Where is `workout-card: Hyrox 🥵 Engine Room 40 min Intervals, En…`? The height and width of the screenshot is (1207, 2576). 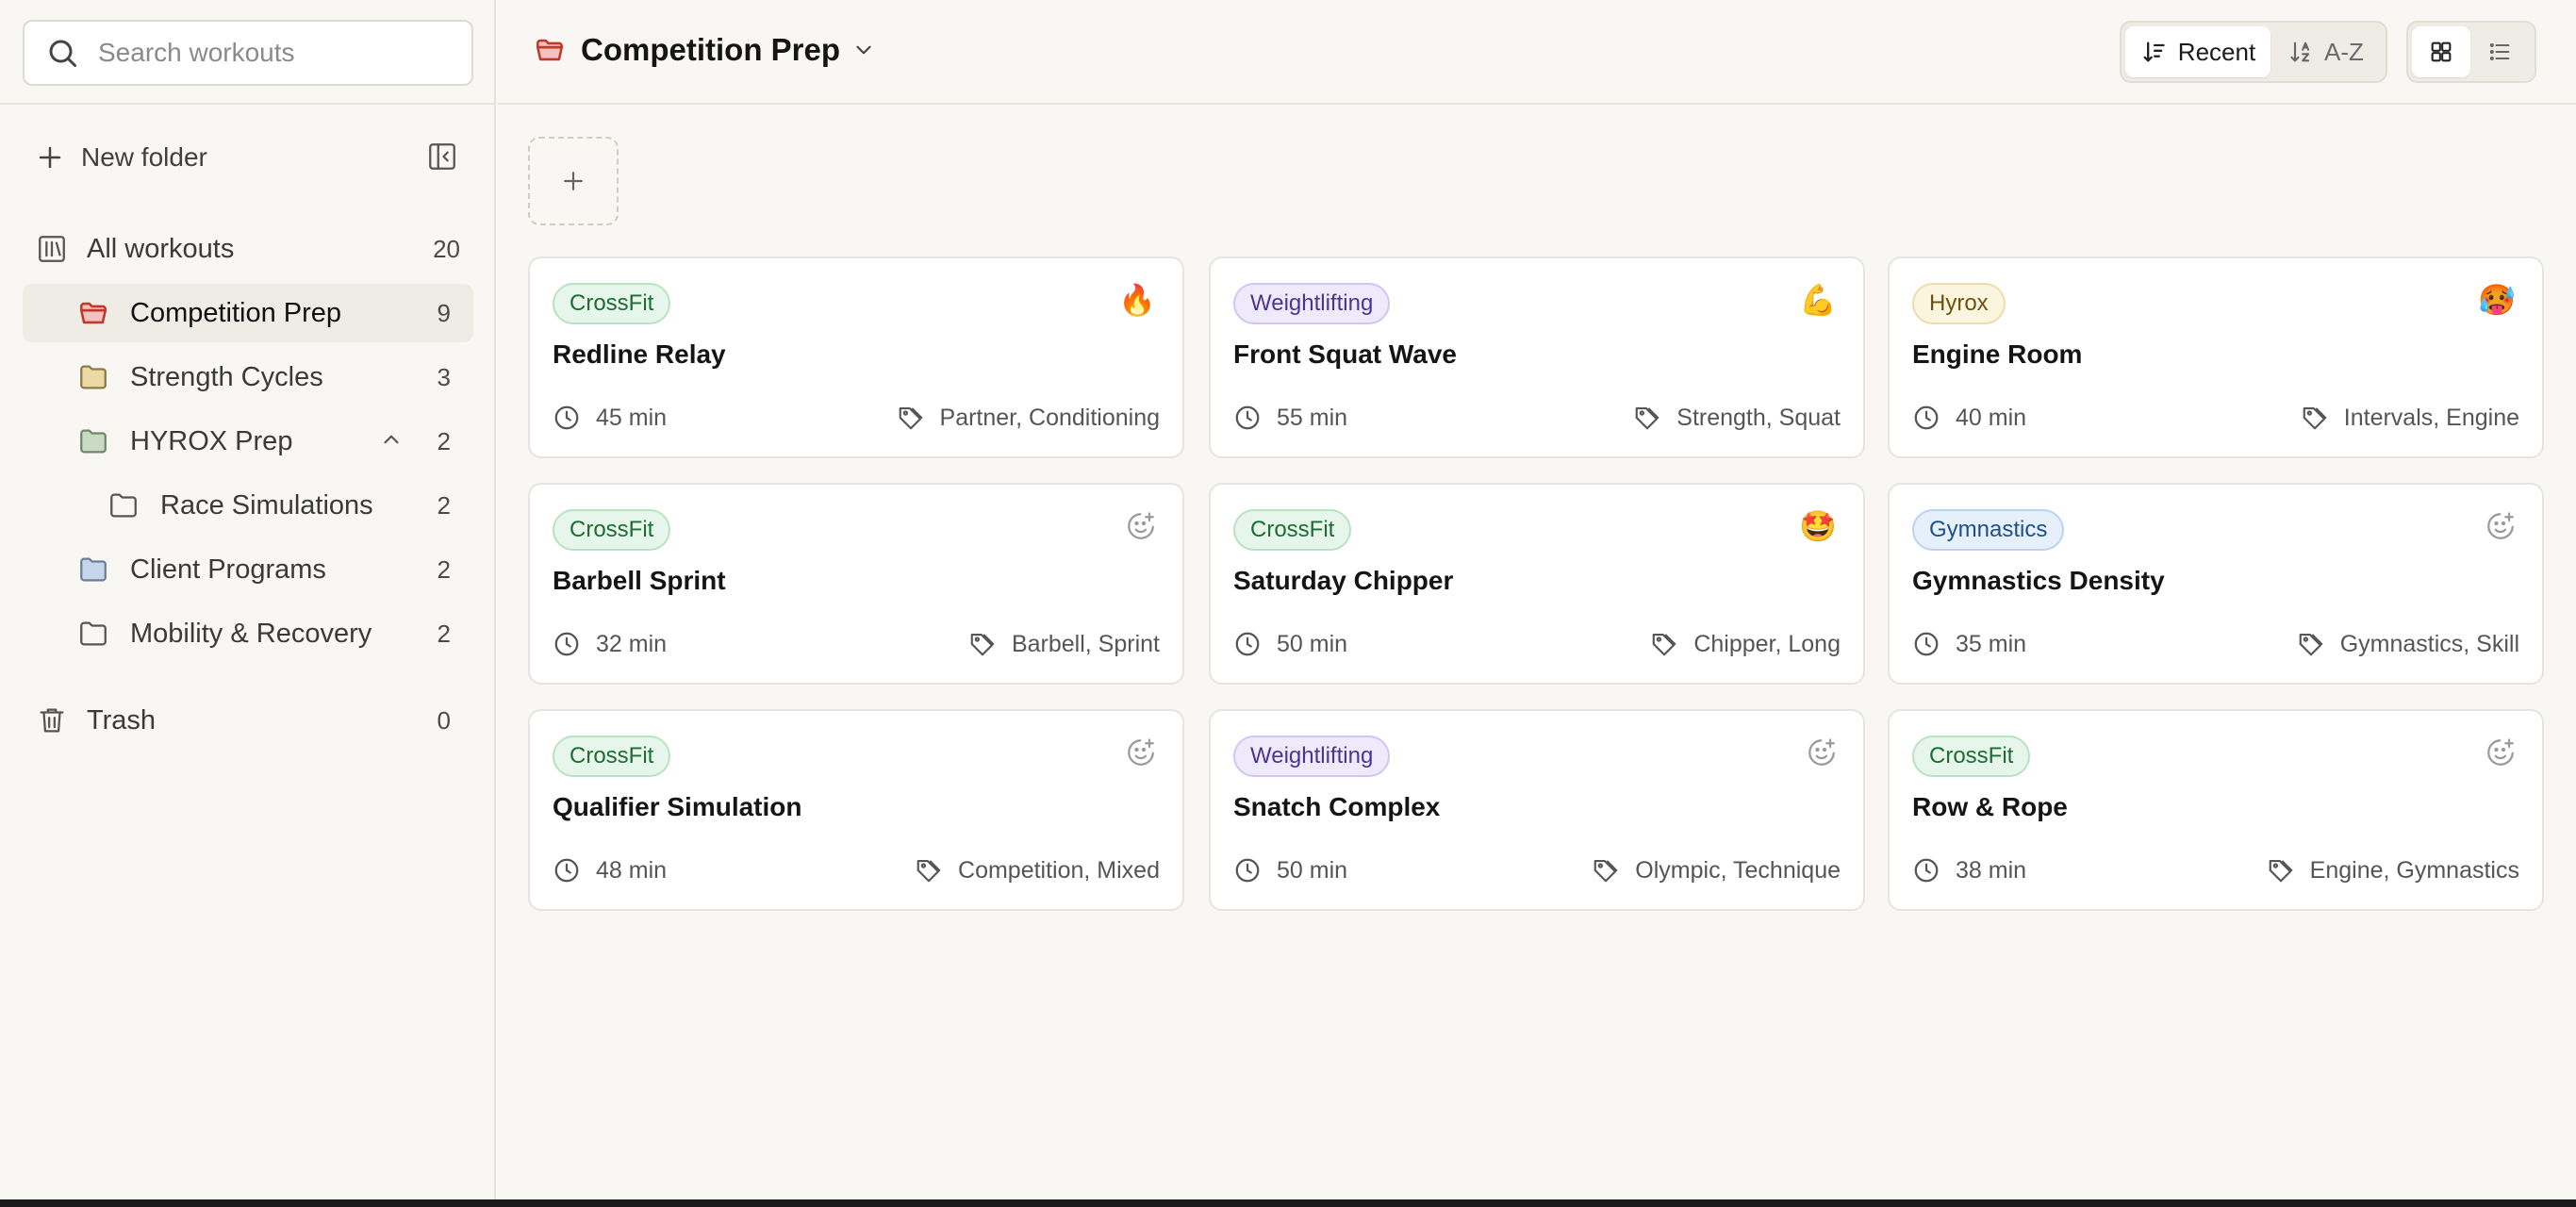
workout-card: Hyrox 🥵 Engine Room 40 min Intervals, En… is located at coordinates (2216, 357).